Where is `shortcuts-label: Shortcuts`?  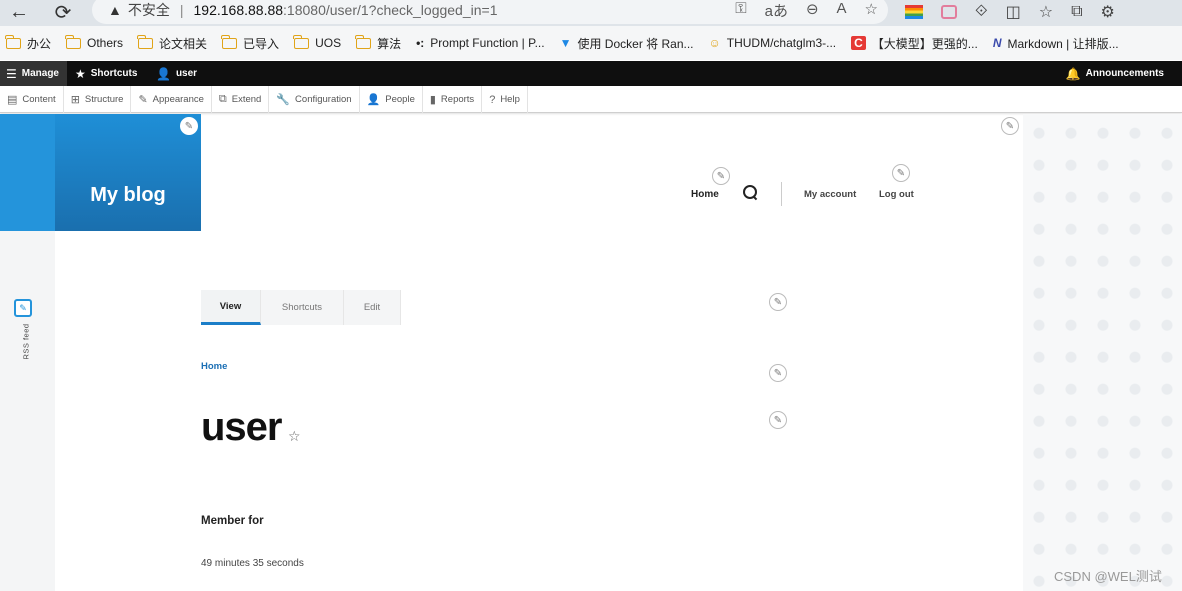
shortcuts-label: Shortcuts is located at coordinates (114, 73).